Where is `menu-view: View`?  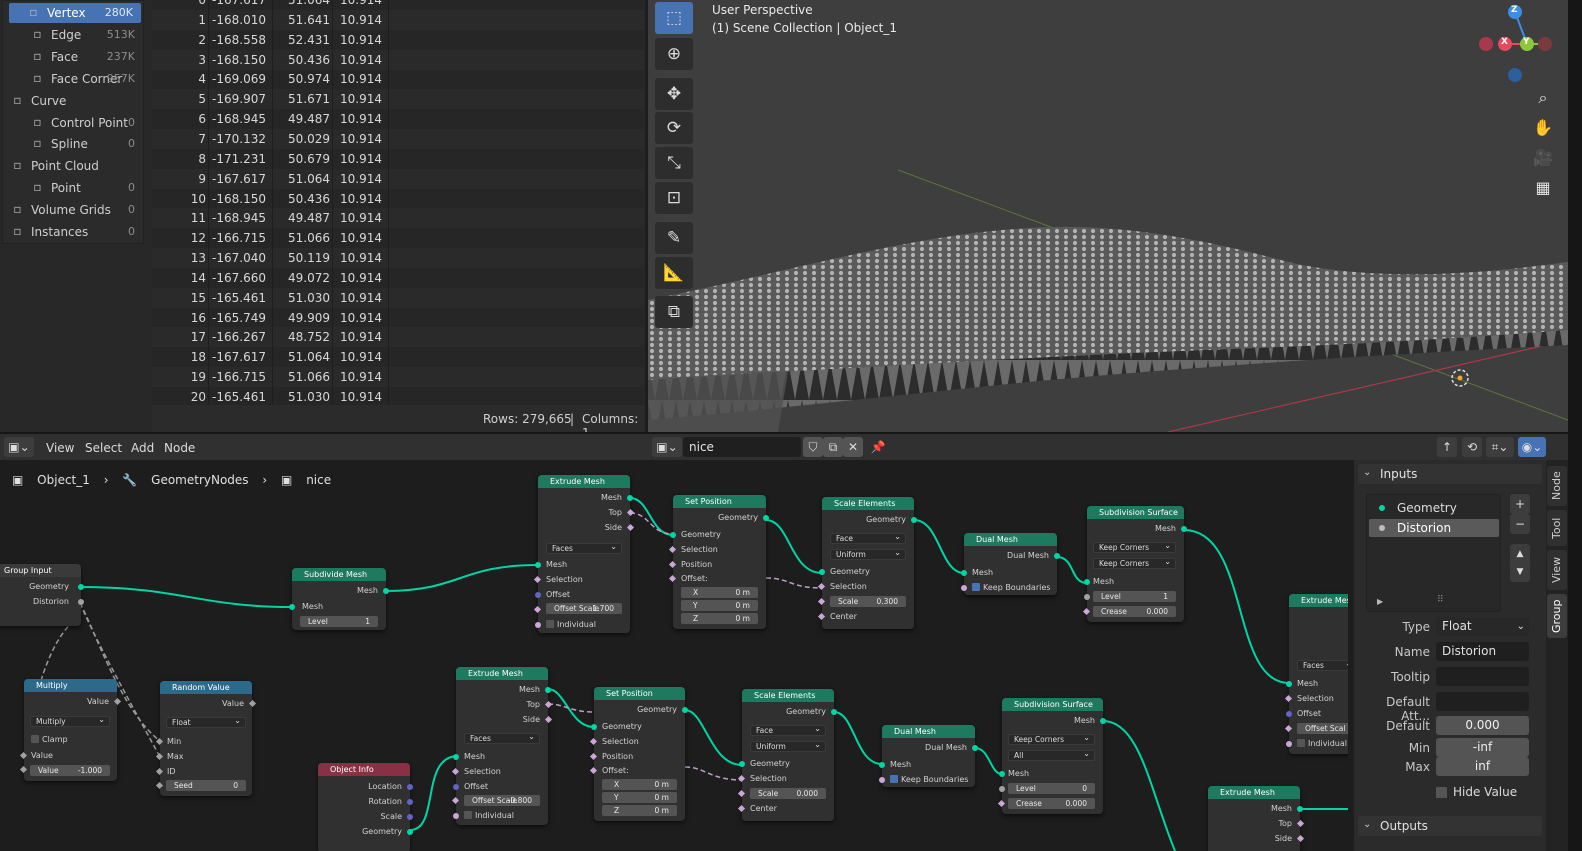
menu-view: View is located at coordinates (60, 448).